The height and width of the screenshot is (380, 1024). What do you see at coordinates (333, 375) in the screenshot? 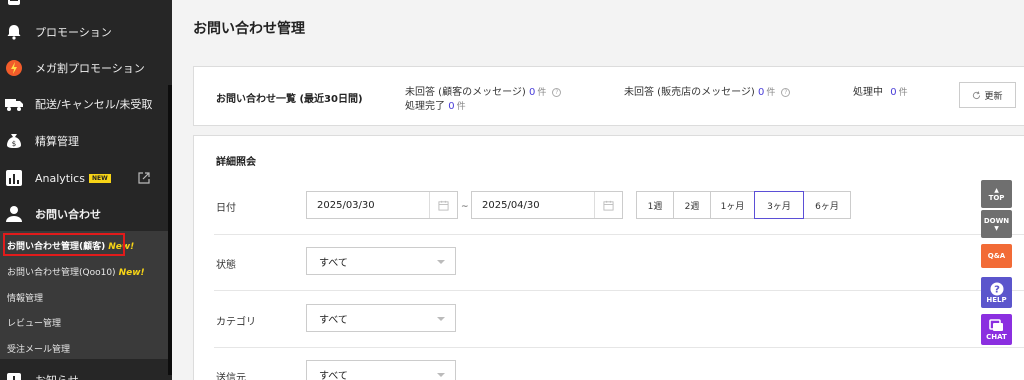
I see `sender-select-value: すべて` at bounding box center [333, 375].